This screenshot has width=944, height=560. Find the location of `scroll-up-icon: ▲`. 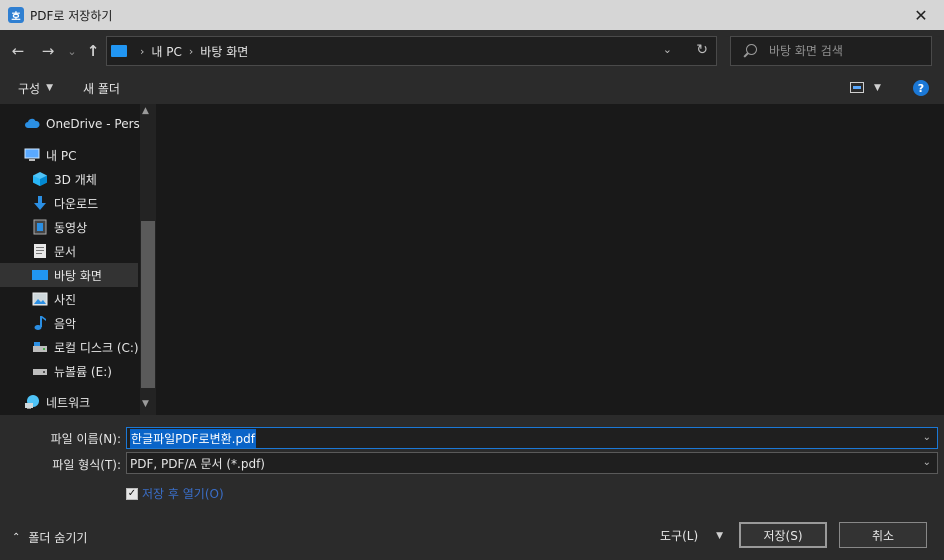

scroll-up-icon: ▲ is located at coordinates (145, 111).